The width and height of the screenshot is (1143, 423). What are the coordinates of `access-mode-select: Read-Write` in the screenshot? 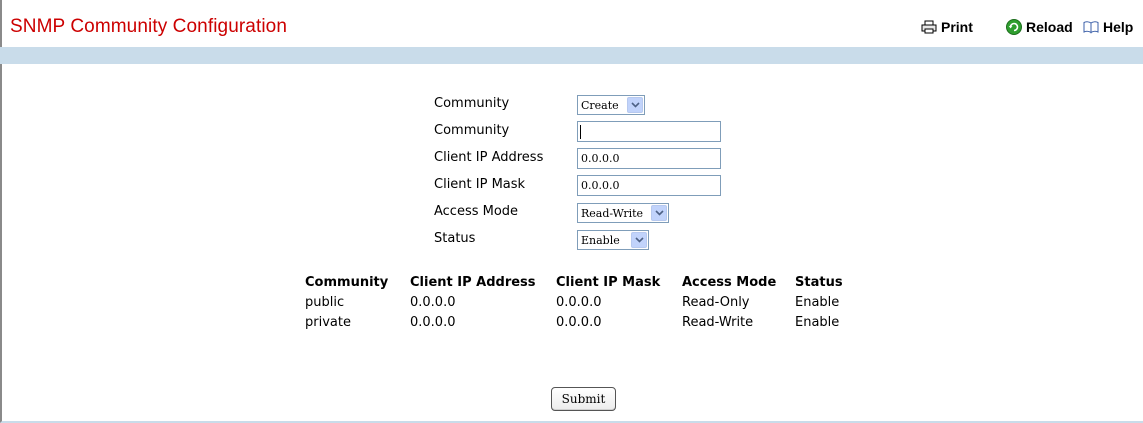 It's located at (623, 213).